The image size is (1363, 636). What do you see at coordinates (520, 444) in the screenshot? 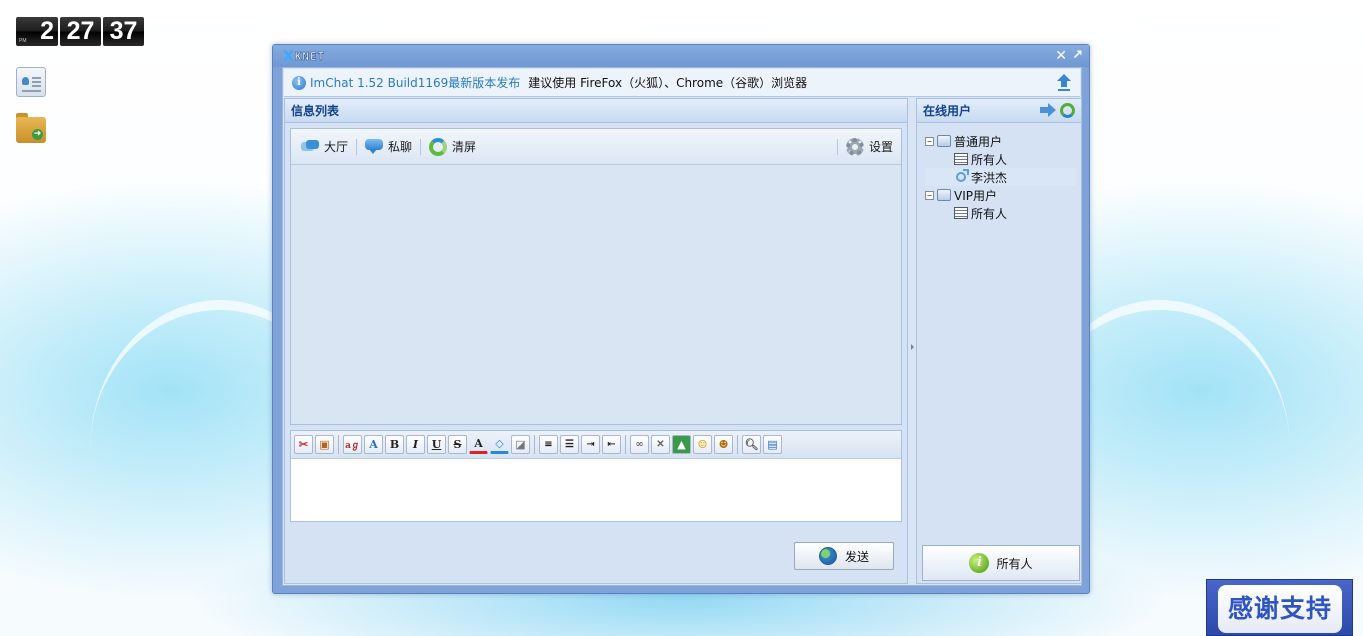
I see `eraser-icon: ◪` at bounding box center [520, 444].